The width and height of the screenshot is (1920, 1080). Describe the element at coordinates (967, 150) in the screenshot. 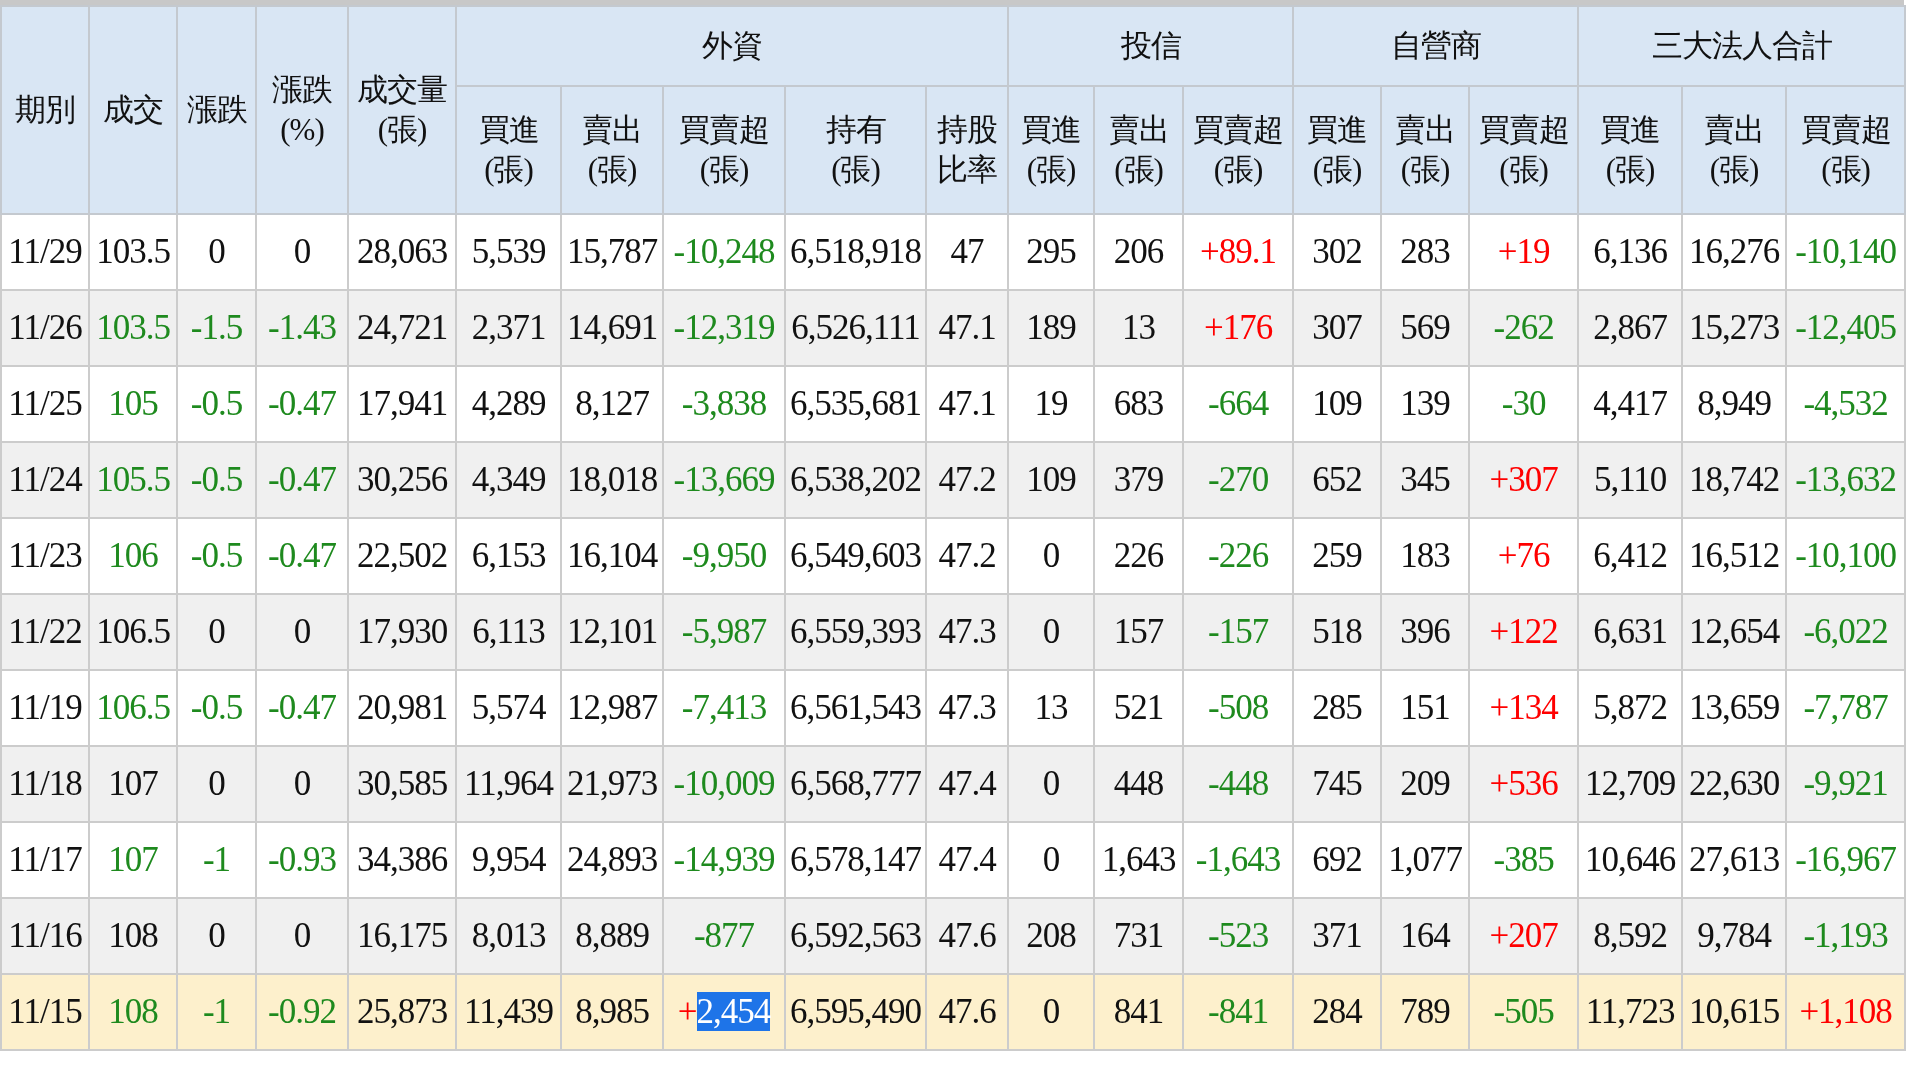

I see `column-header: 持股比率` at that location.